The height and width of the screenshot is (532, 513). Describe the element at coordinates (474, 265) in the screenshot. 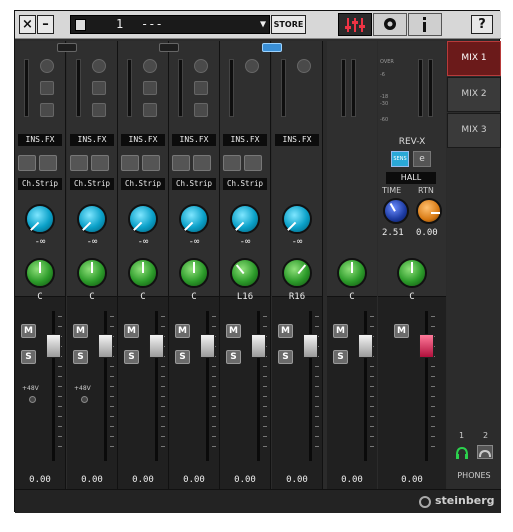

I see `mix-panel: MIX 1 MIX 2 MIX 3 1 2 PHONES` at that location.